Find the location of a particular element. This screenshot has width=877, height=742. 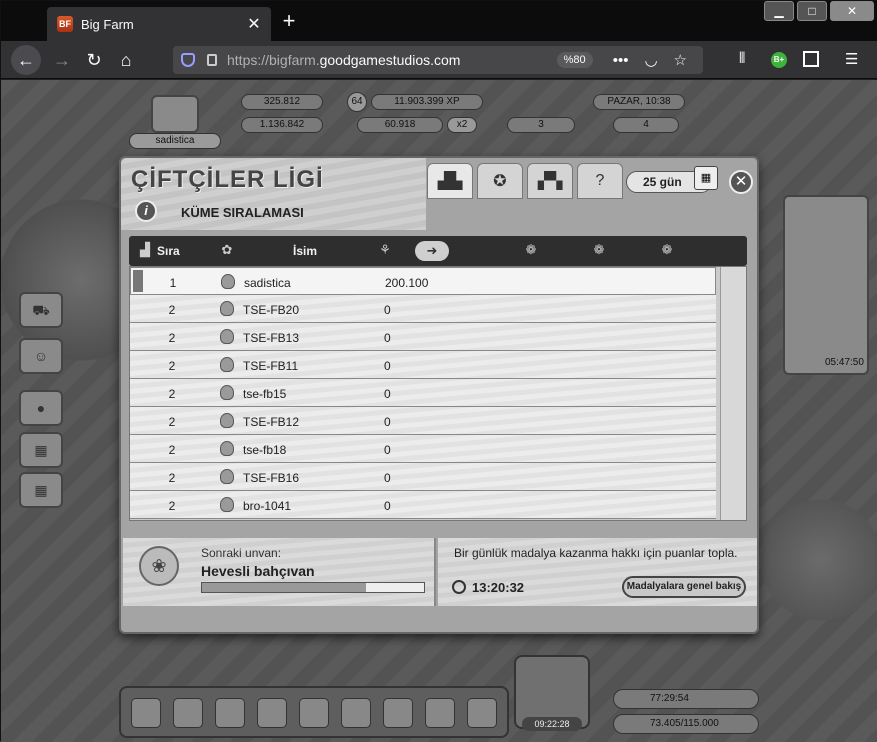

reload-icon: ↻ is located at coordinates (94, 60).